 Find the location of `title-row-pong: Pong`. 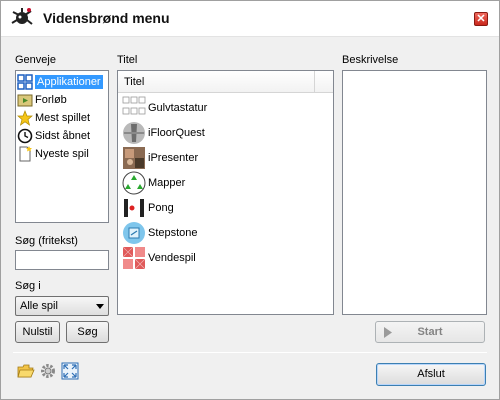

title-row-pong: Pong is located at coordinates (215, 208).